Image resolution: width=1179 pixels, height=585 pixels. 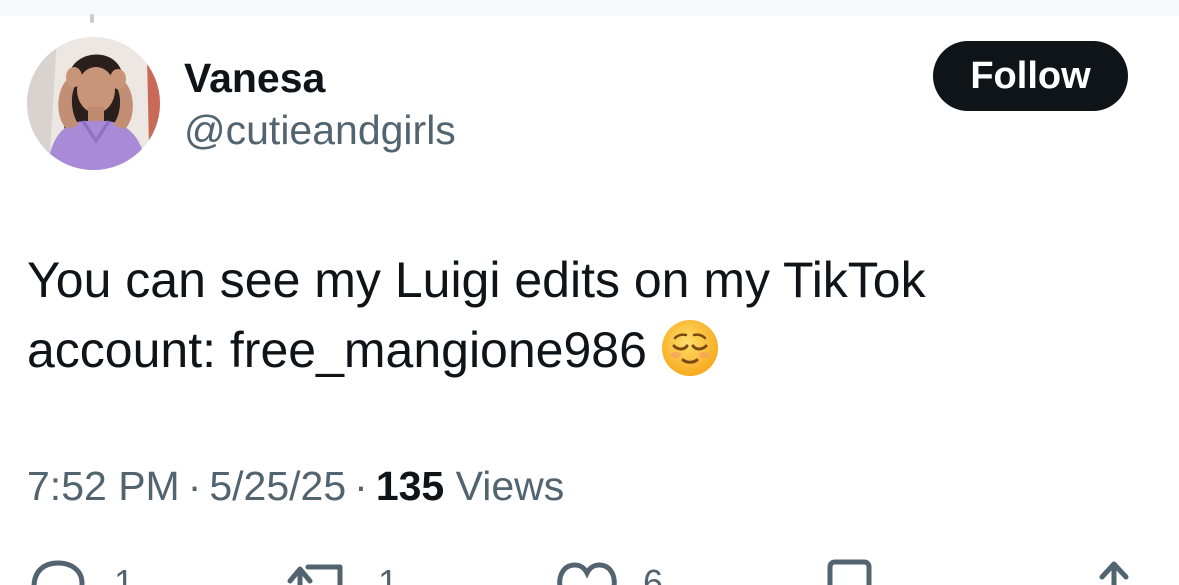 What do you see at coordinates (388, 573) in the screenshot?
I see `retweet-count: 1` at bounding box center [388, 573].